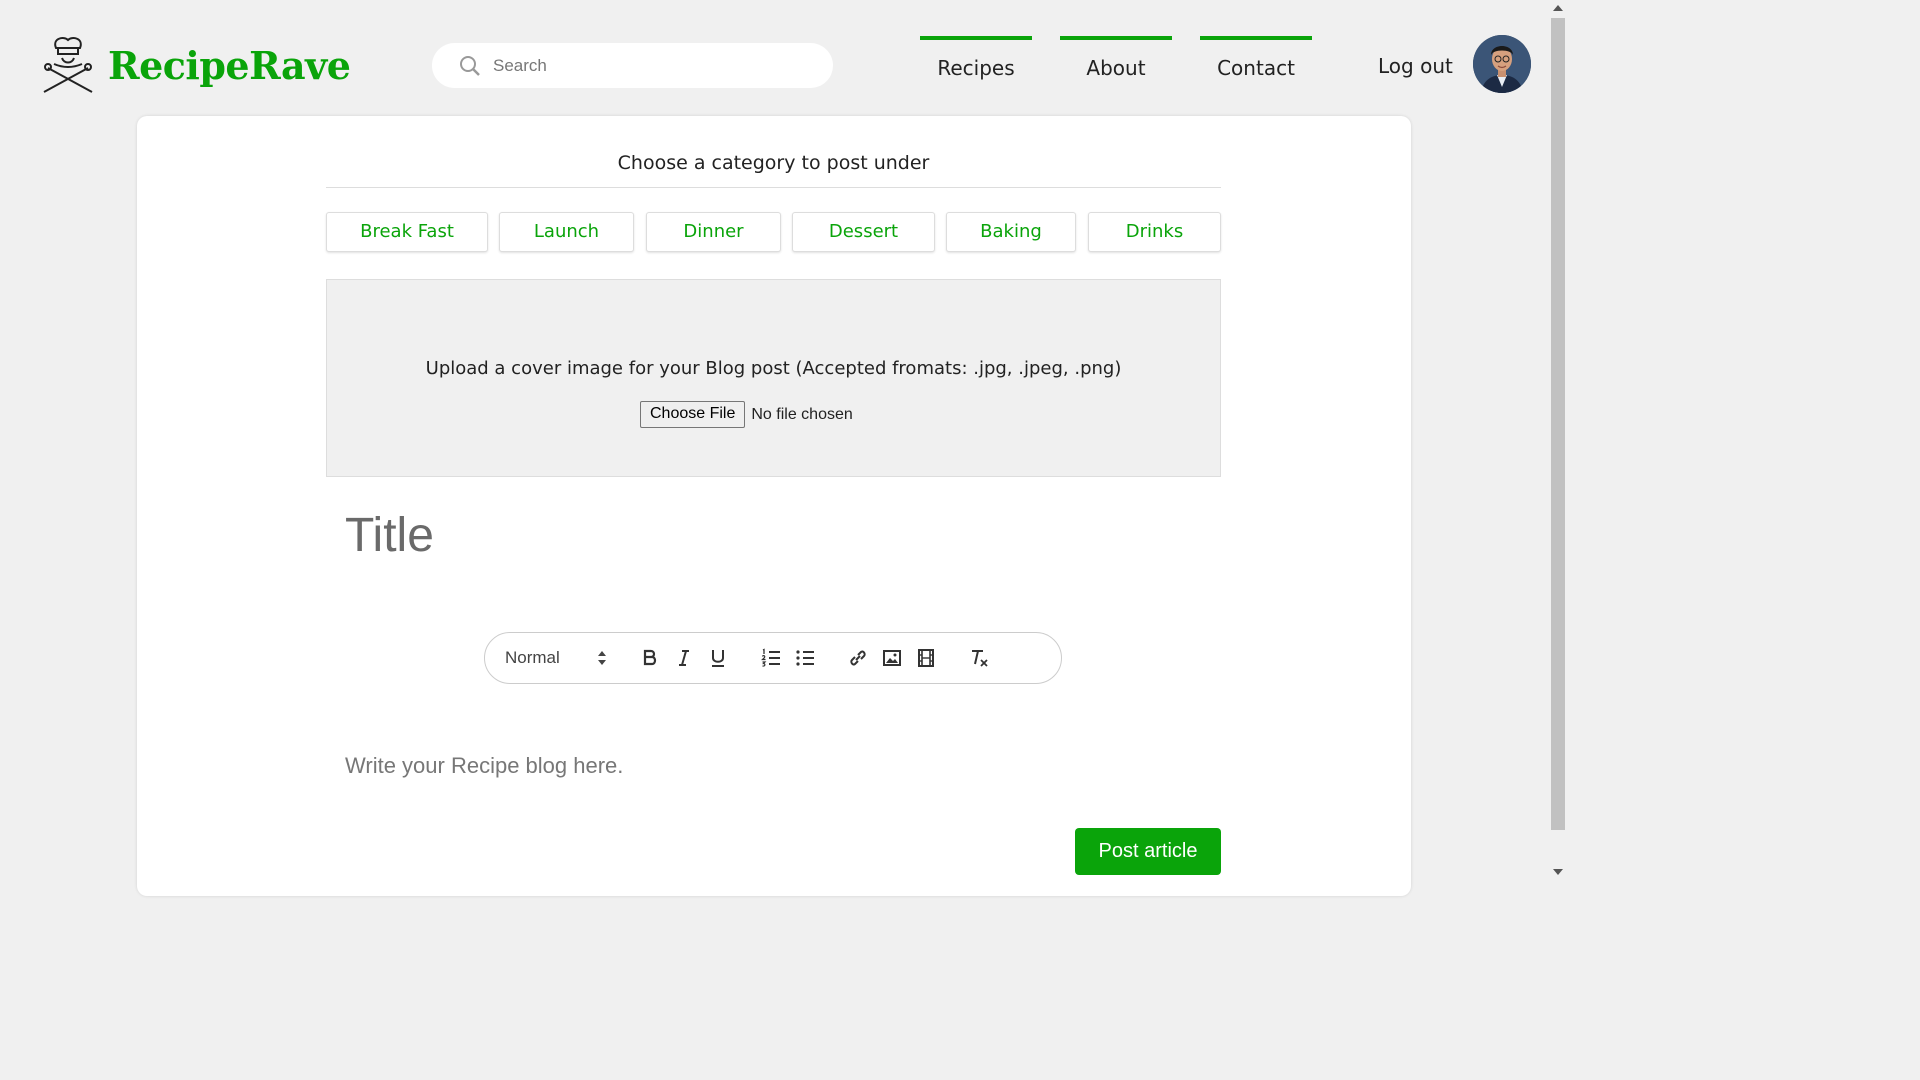  What do you see at coordinates (805, 658) in the screenshot?
I see `bullet-list-icon` at bounding box center [805, 658].